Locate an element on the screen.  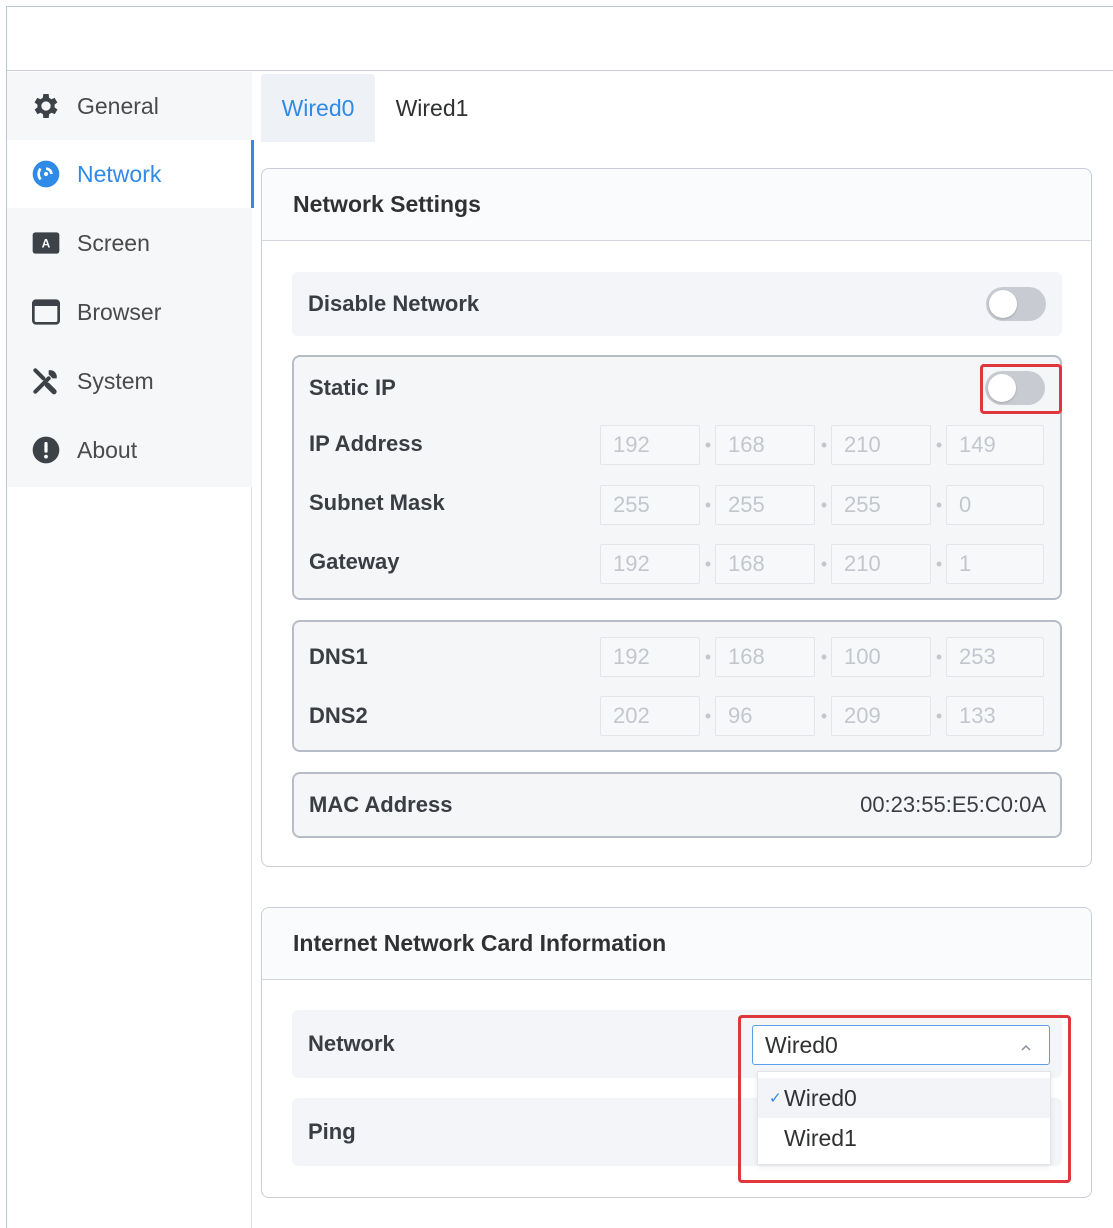
chevron-up-icon is located at coordinates (1026, 1045).